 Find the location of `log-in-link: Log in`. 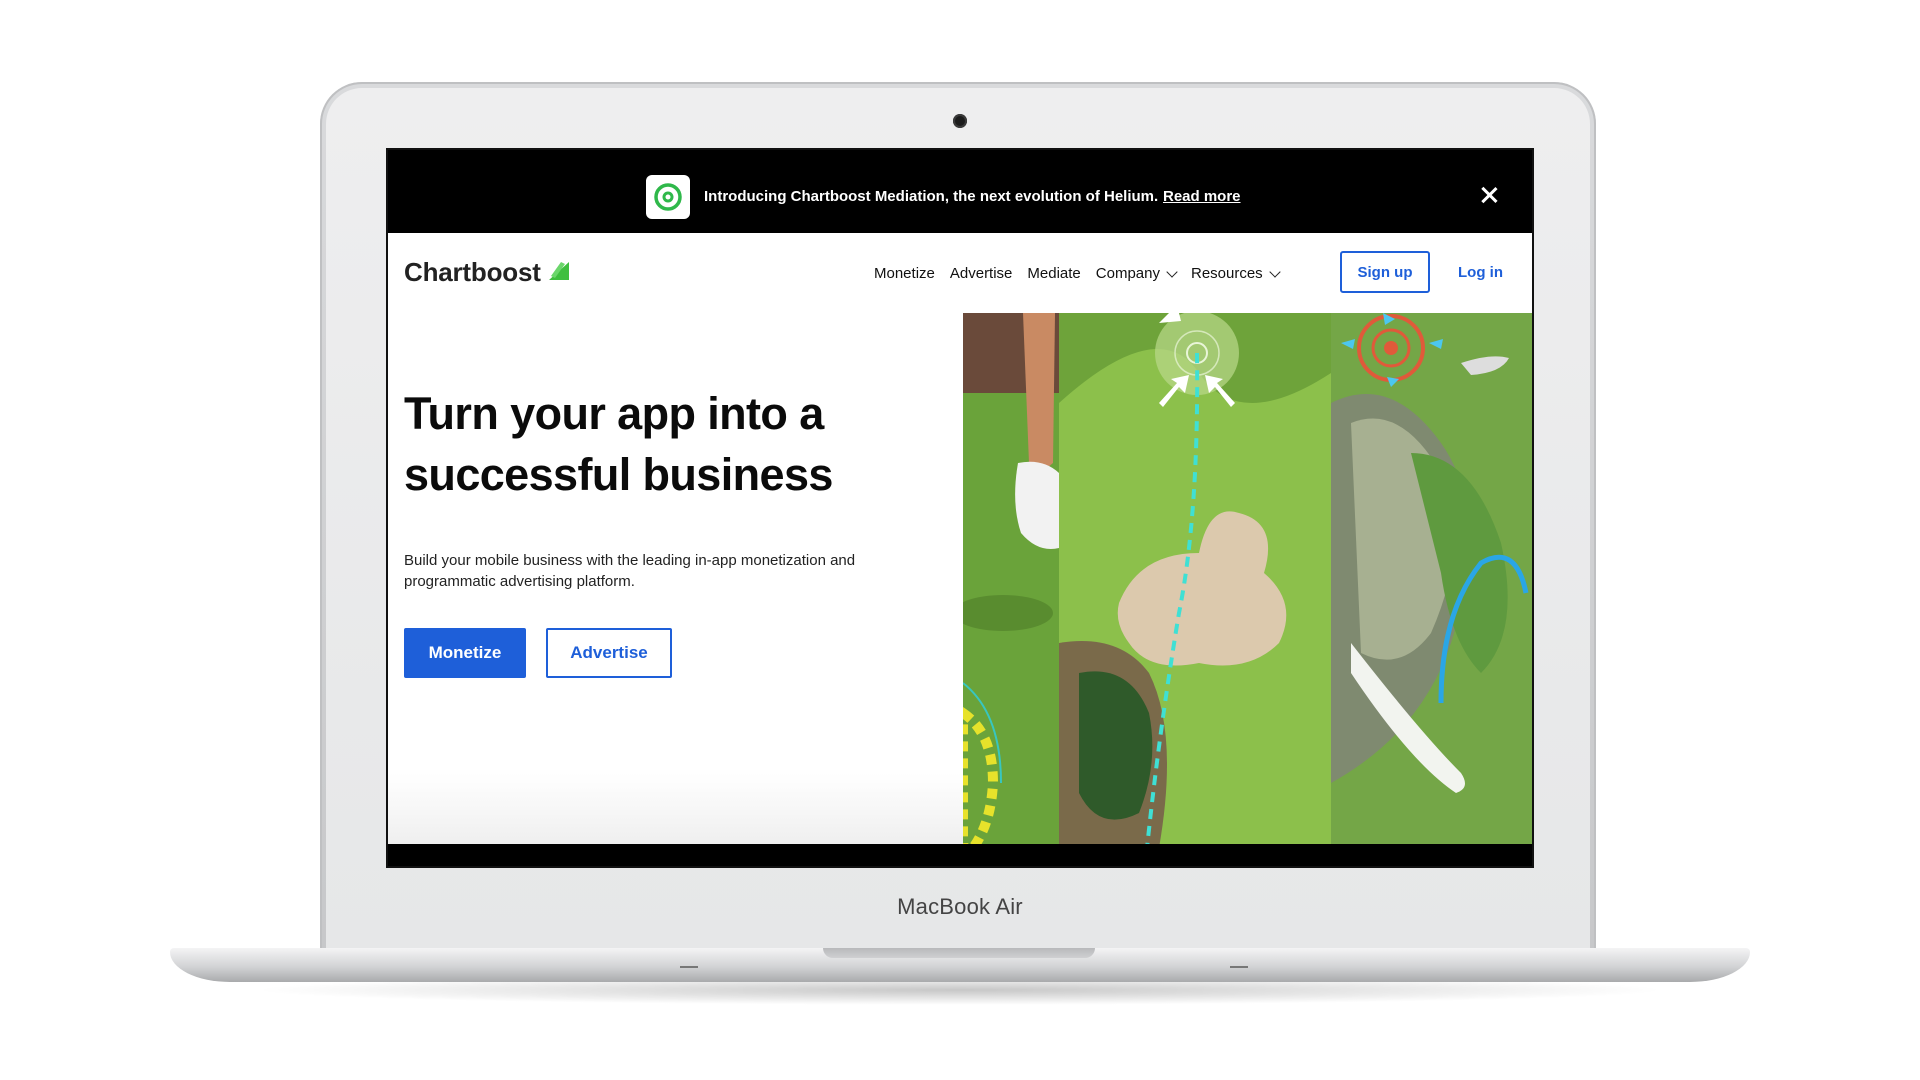

log-in-link: Log in is located at coordinates (1480, 272).